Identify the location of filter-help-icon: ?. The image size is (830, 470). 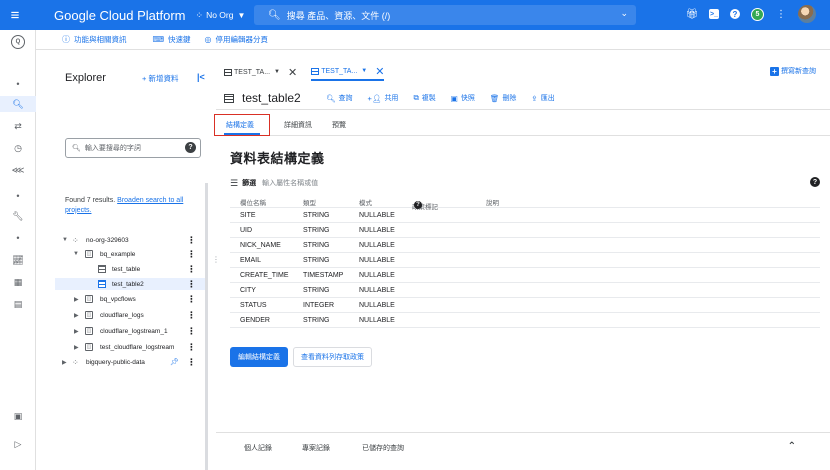
(815, 182).